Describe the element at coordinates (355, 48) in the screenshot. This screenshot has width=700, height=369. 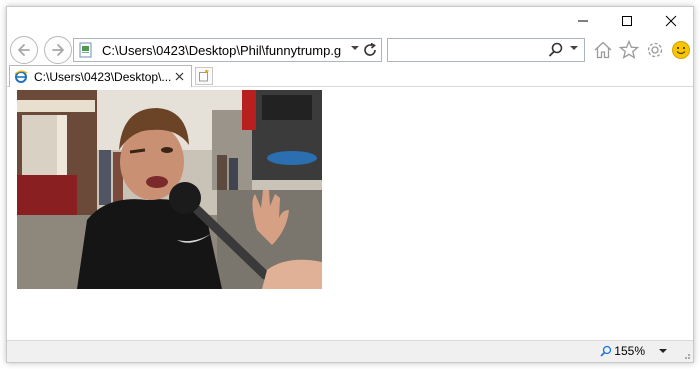
I see `address-dropdown-icon` at that location.